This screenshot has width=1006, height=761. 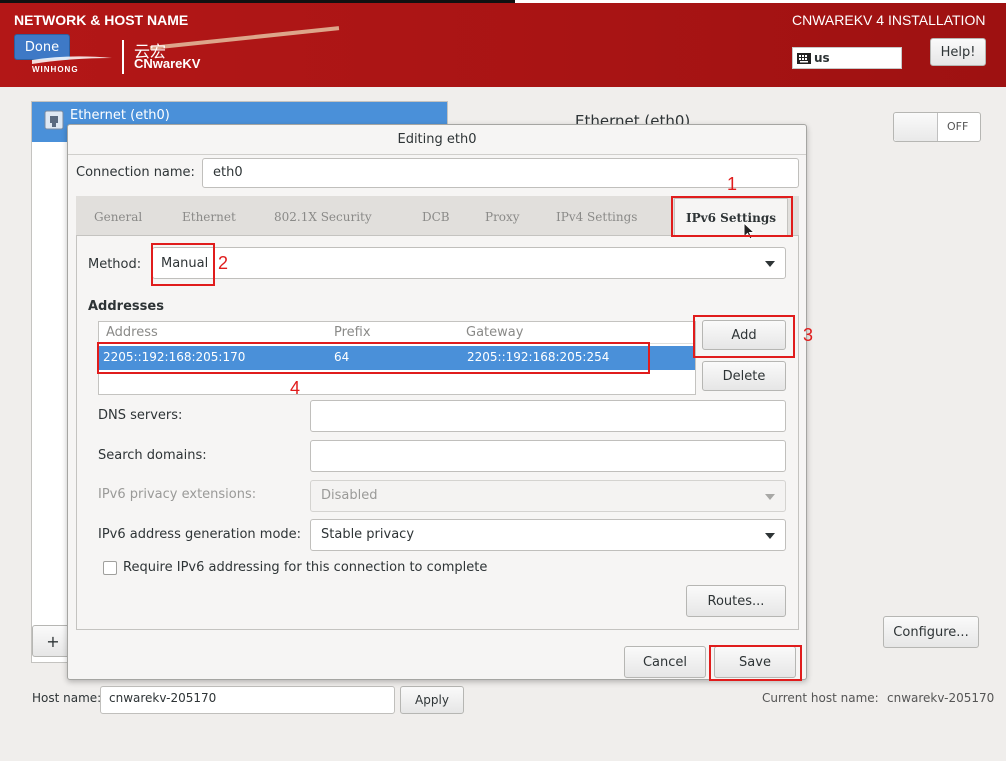 What do you see at coordinates (732, 216) in the screenshot?
I see `annotation-box-ipv6-tab` at bounding box center [732, 216].